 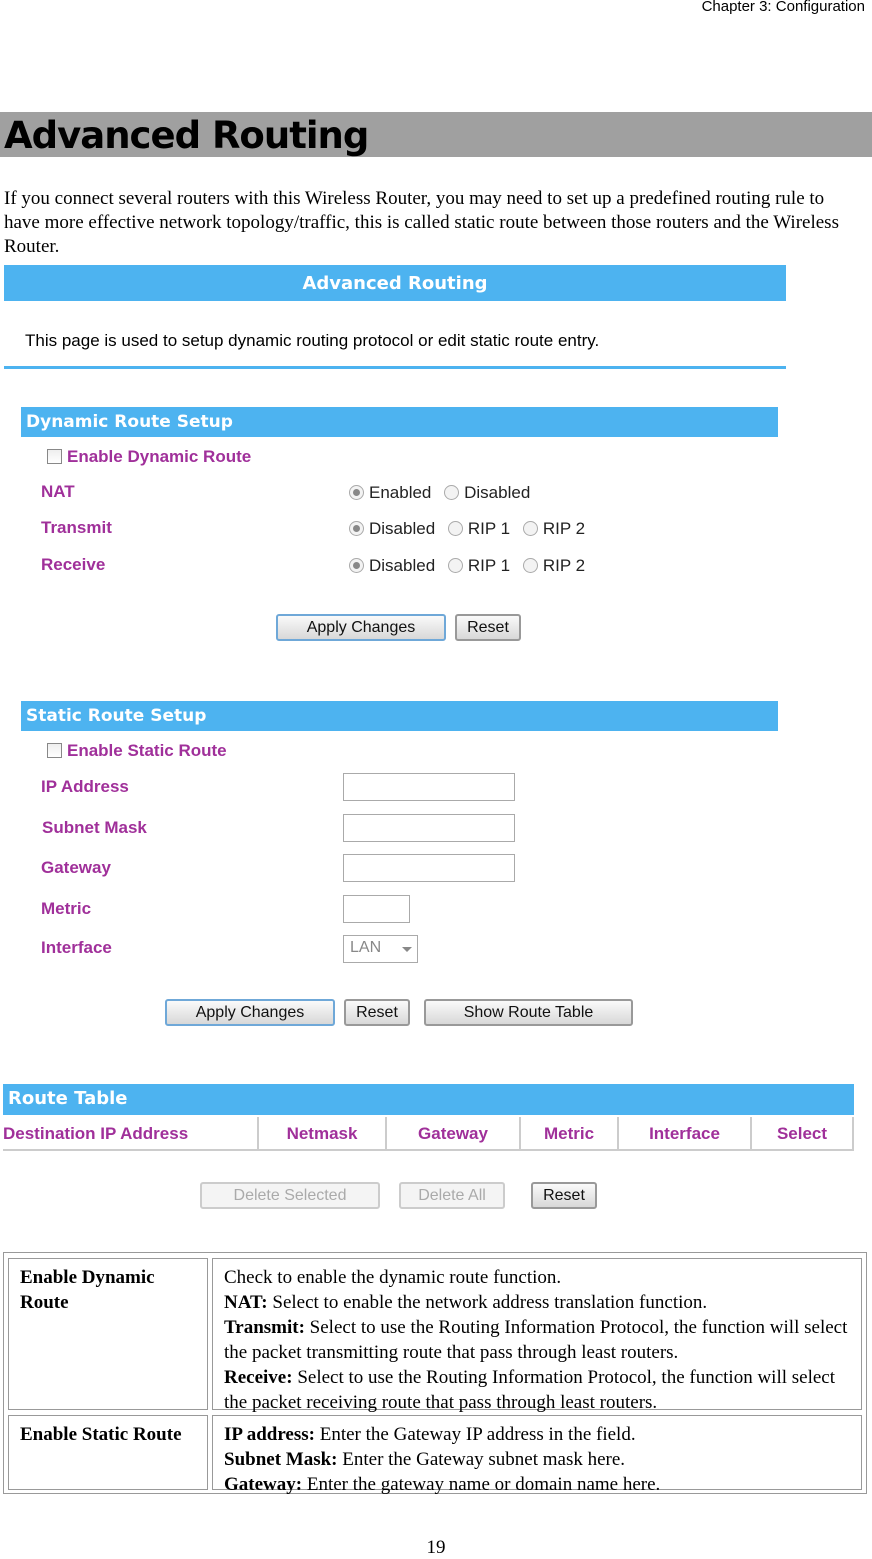 What do you see at coordinates (377, 1012) in the screenshot?
I see `static-reset-button: Reset` at bounding box center [377, 1012].